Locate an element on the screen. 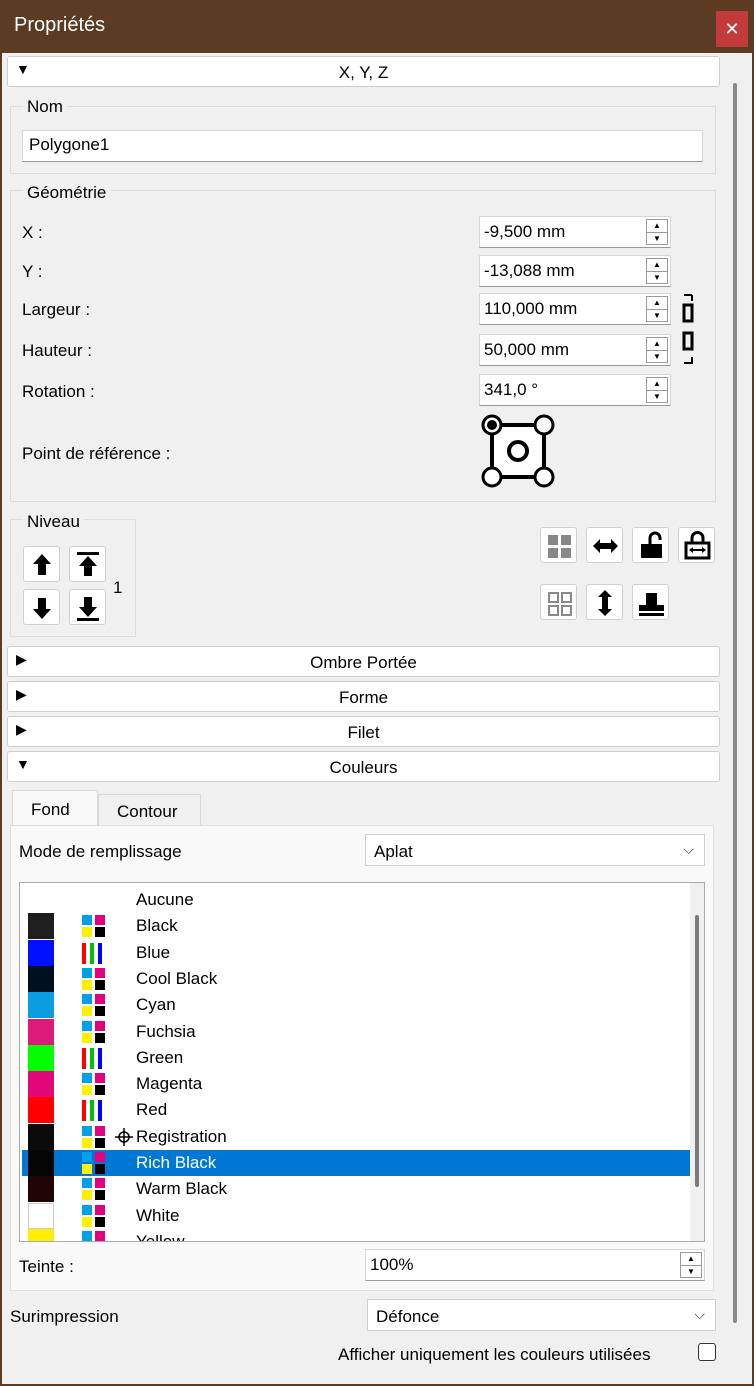 Image resolution: width=754 pixels, height=1386 pixels. fill-mode-dropdown: Aplat ⌵ is located at coordinates (535, 850).